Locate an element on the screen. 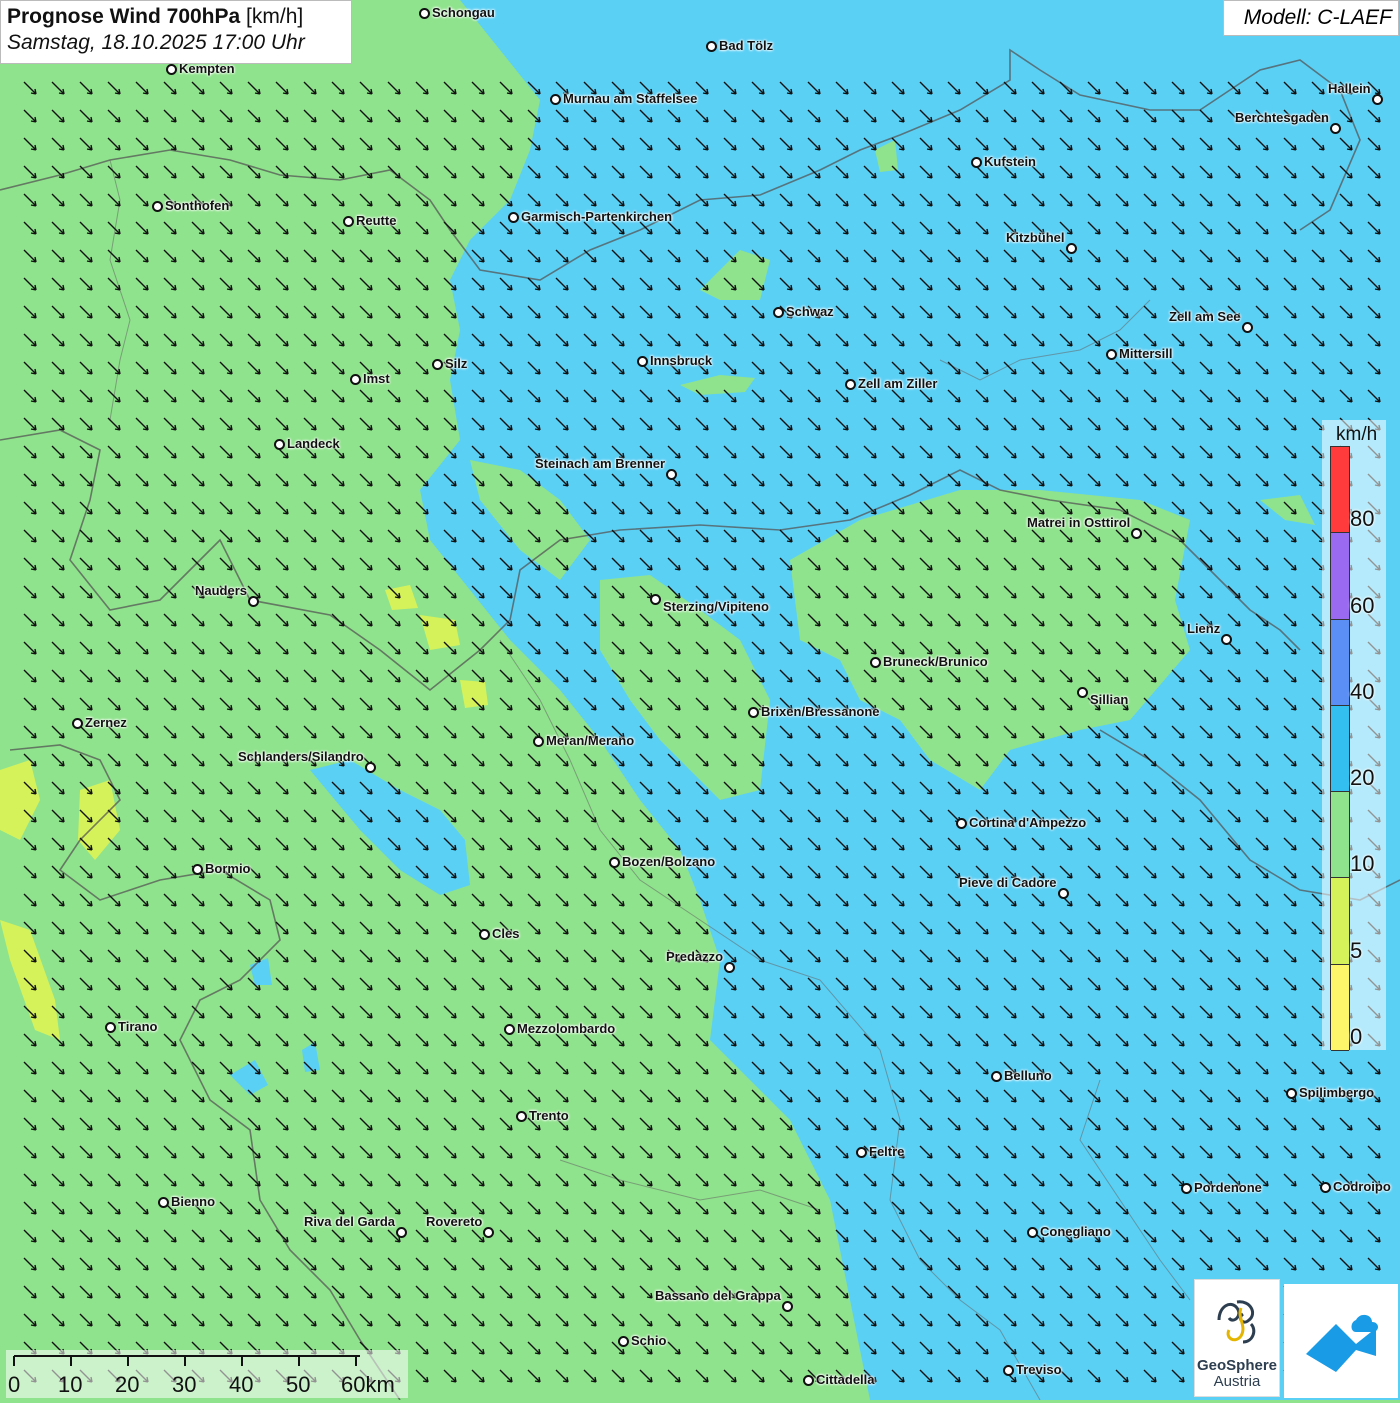 This screenshot has height=1403, width=1400. geosphere-logo: GeoSphere Austria is located at coordinates (1237, 1338).